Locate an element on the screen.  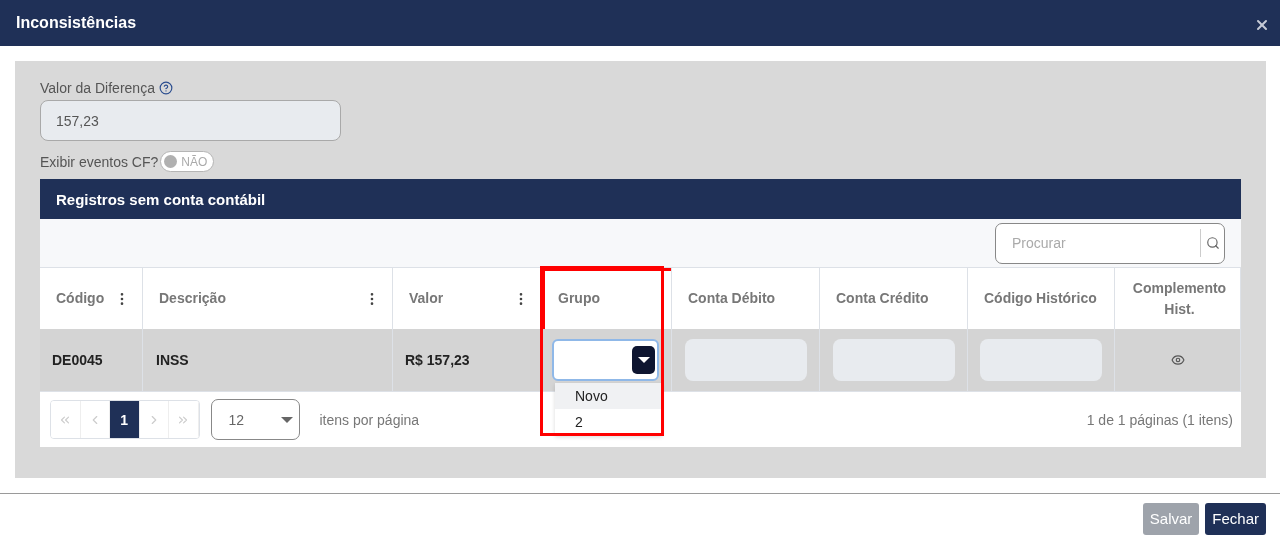
view-icon is located at coordinates (1177, 360).